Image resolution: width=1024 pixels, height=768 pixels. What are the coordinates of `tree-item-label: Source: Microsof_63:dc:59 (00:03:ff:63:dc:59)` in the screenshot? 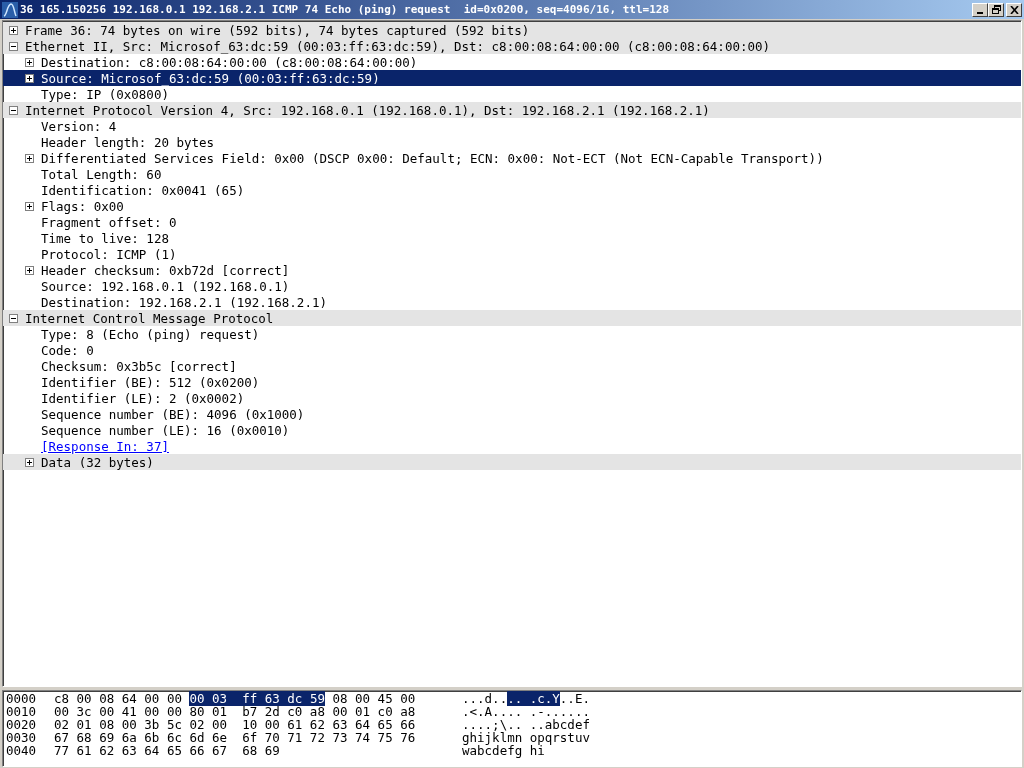 It's located at (210, 78).